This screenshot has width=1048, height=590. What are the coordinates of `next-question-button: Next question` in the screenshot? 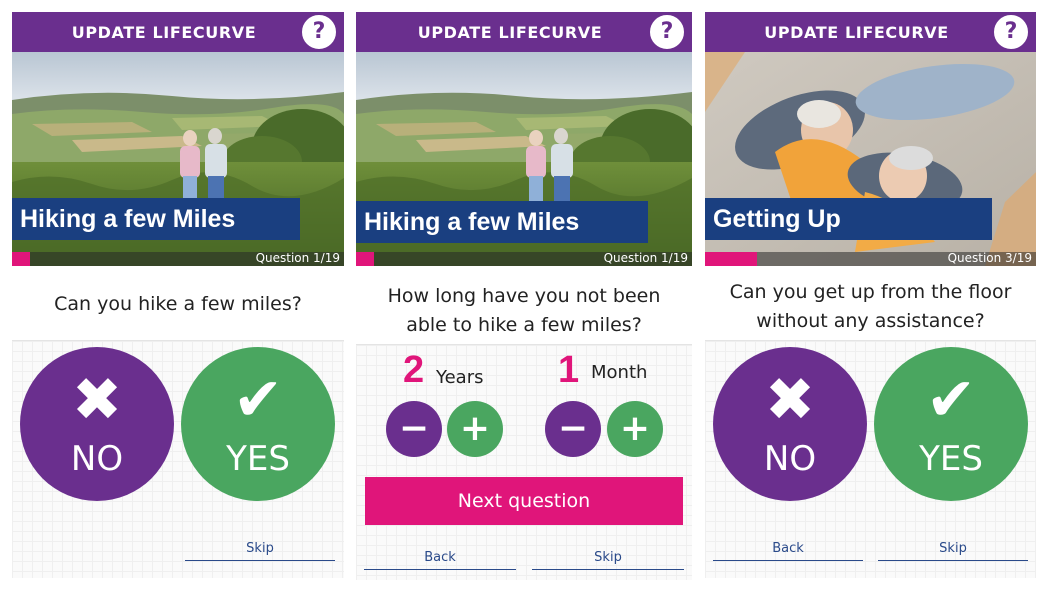 It's located at (524, 501).